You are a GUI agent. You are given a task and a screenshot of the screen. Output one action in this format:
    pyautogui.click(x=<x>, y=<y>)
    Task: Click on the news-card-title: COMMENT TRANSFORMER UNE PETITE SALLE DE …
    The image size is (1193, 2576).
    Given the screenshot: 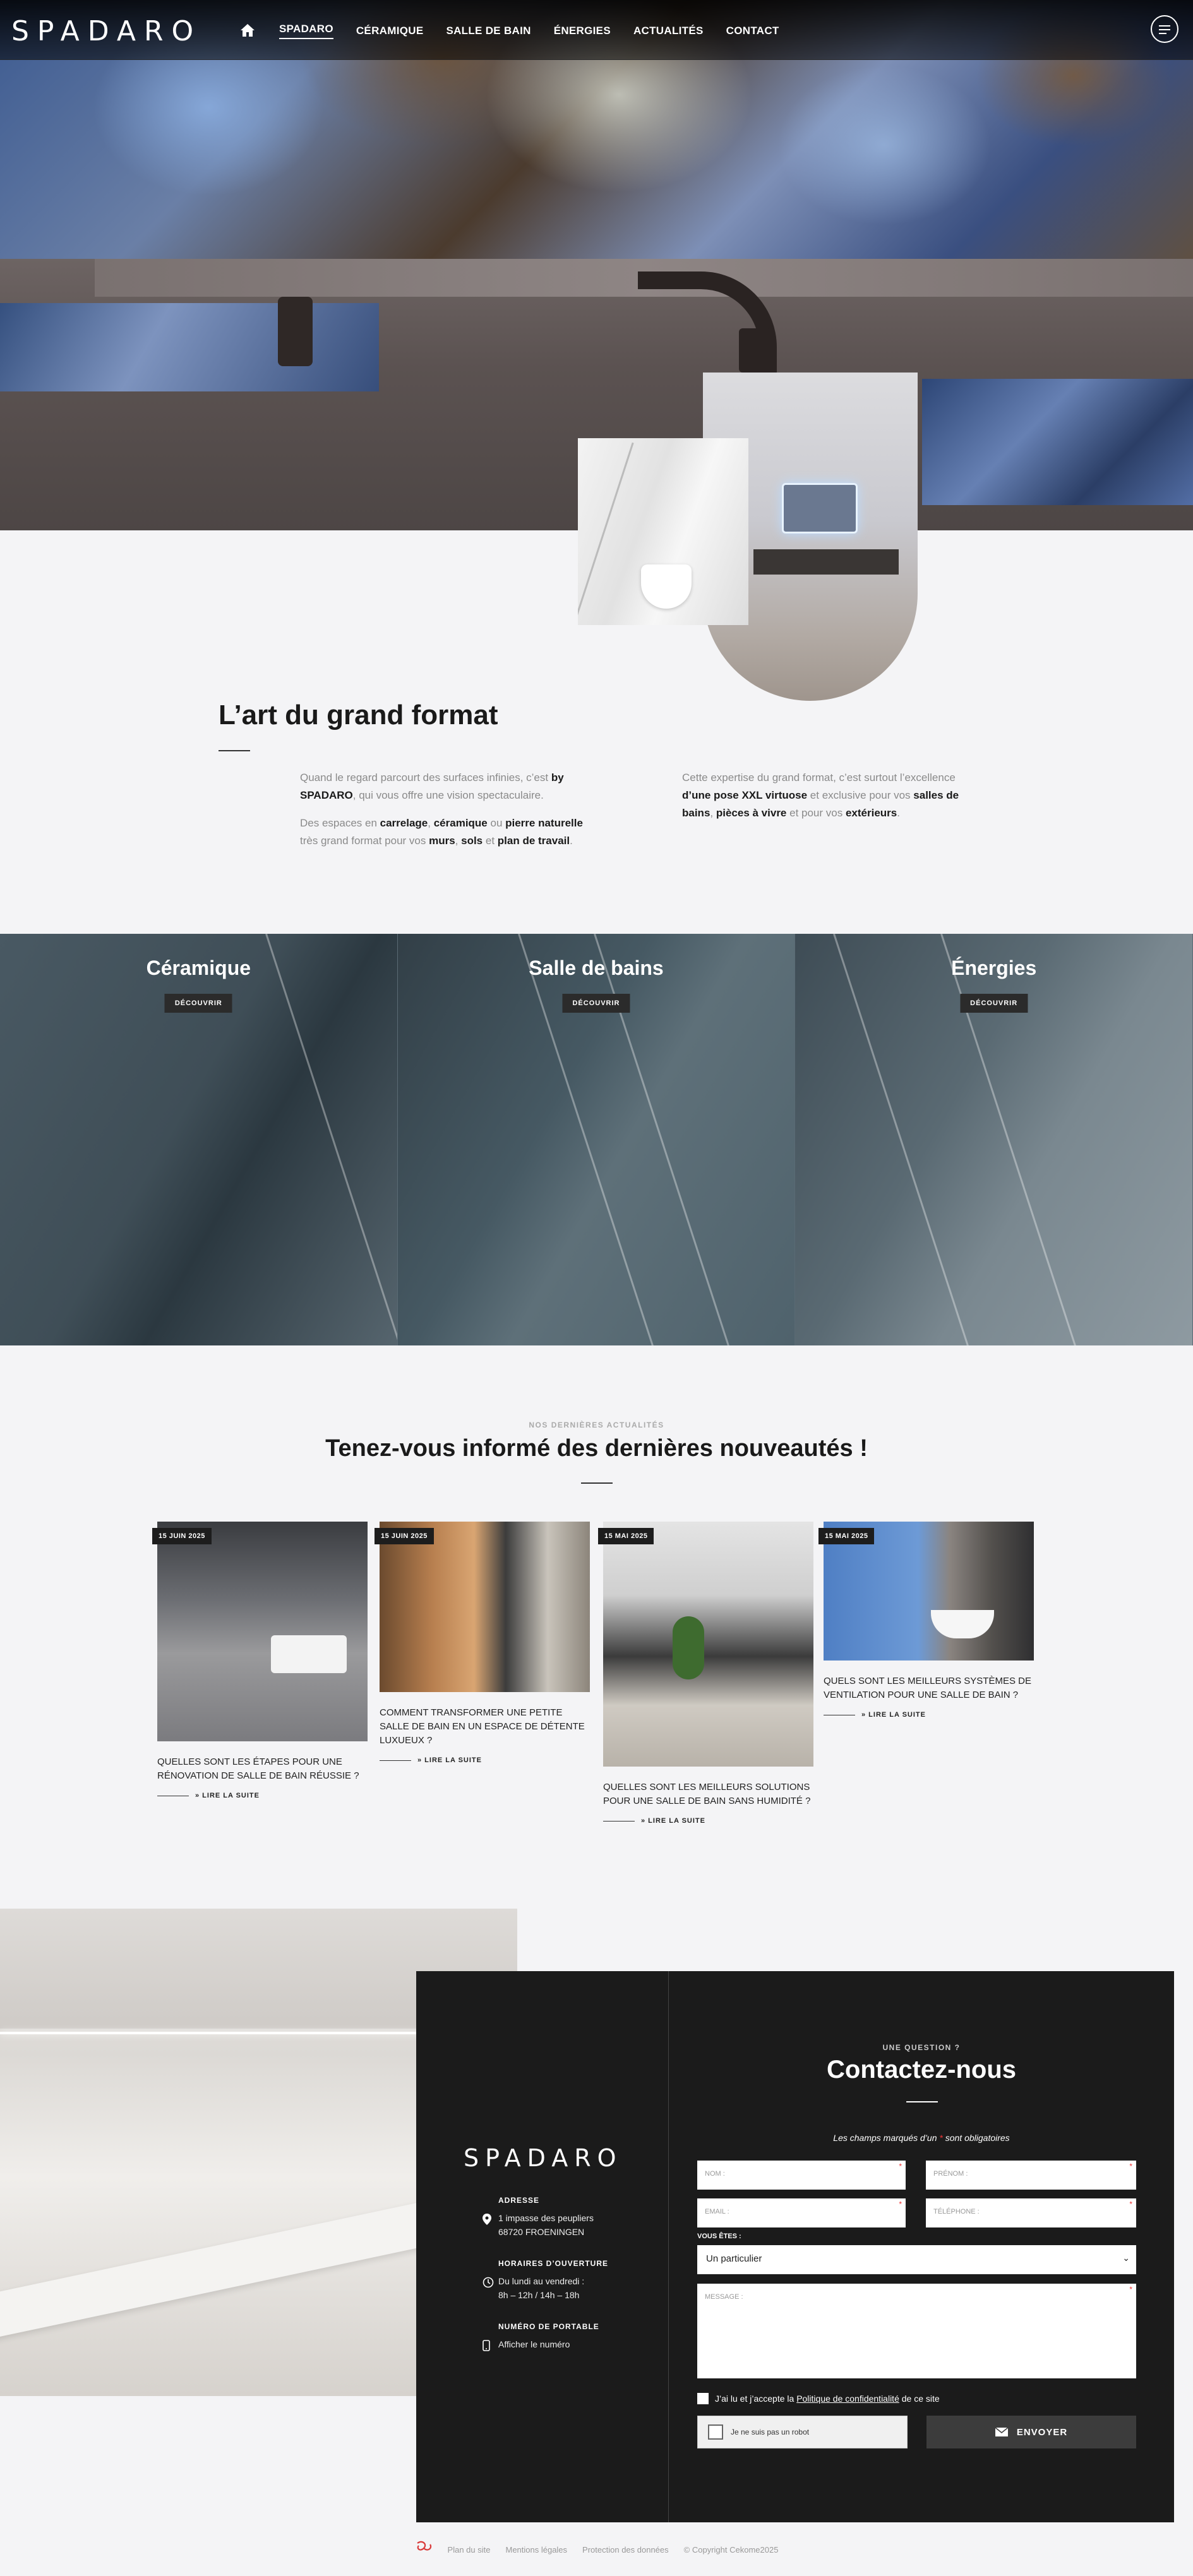 What is the action you would take?
    pyautogui.click(x=485, y=1727)
    